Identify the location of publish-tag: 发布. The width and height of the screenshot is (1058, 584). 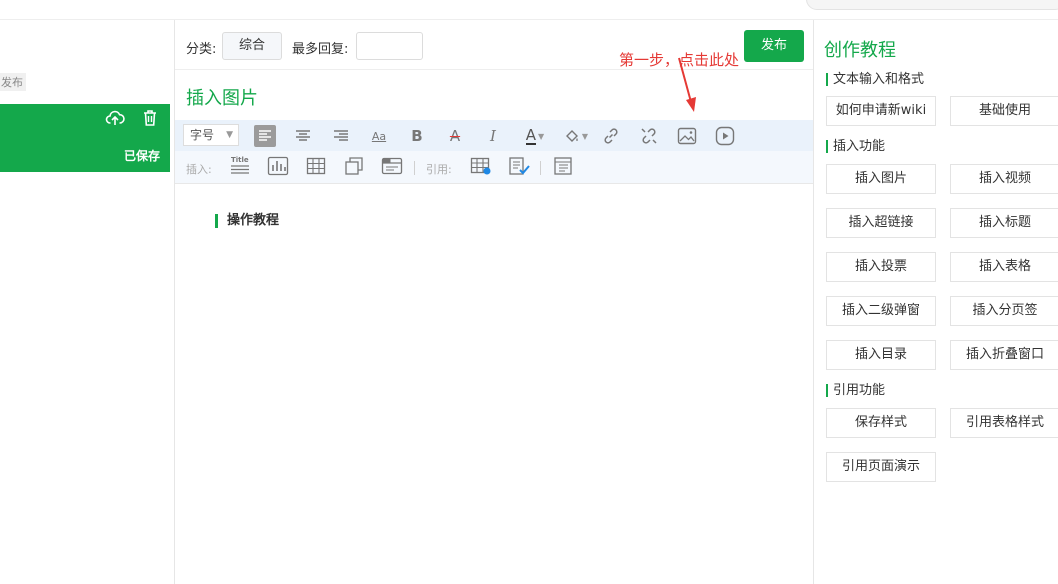
(13, 82).